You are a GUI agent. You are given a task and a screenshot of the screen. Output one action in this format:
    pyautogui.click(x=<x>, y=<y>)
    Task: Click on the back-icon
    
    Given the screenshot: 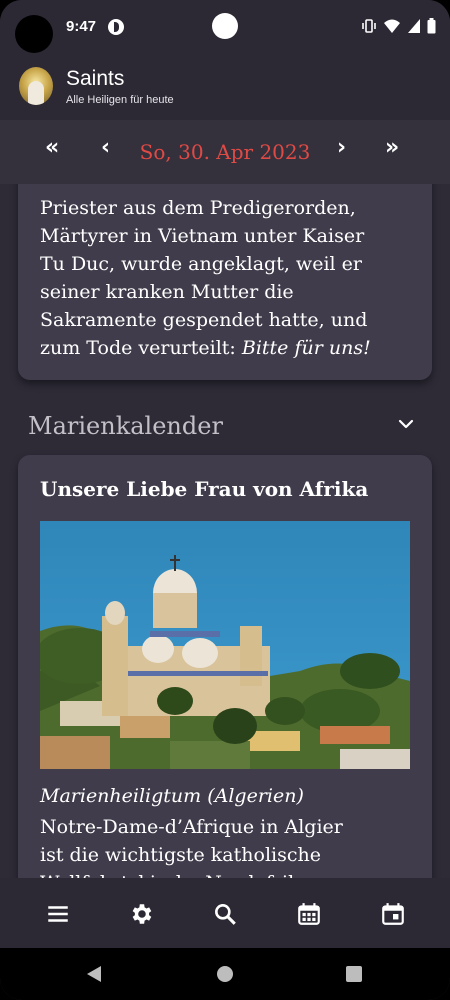 What is the action you would take?
    pyautogui.click(x=94, y=974)
    